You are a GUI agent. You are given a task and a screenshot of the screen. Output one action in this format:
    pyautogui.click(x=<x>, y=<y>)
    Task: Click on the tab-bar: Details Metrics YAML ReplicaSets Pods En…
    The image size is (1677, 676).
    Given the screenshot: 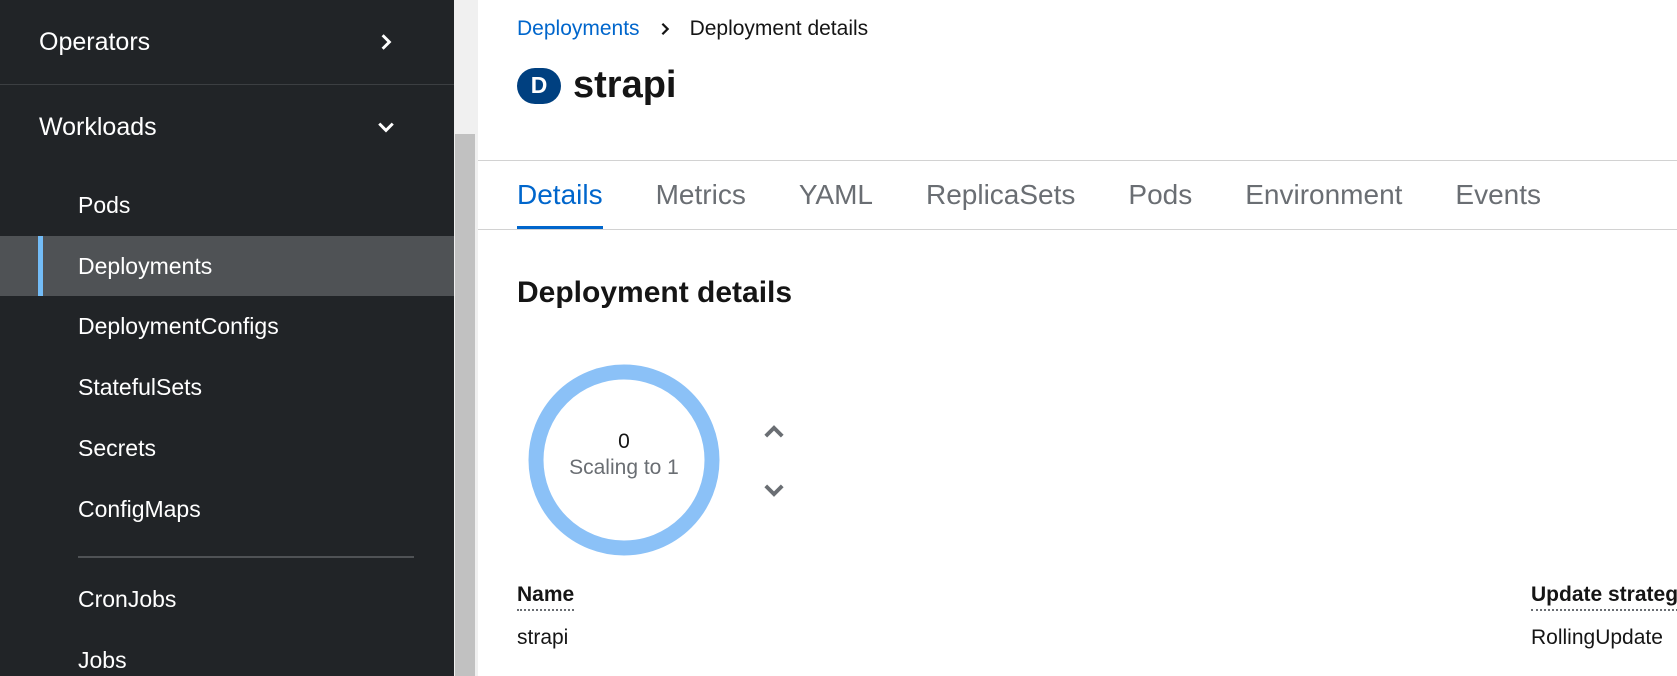 What is the action you would take?
    pyautogui.click(x=1055, y=195)
    